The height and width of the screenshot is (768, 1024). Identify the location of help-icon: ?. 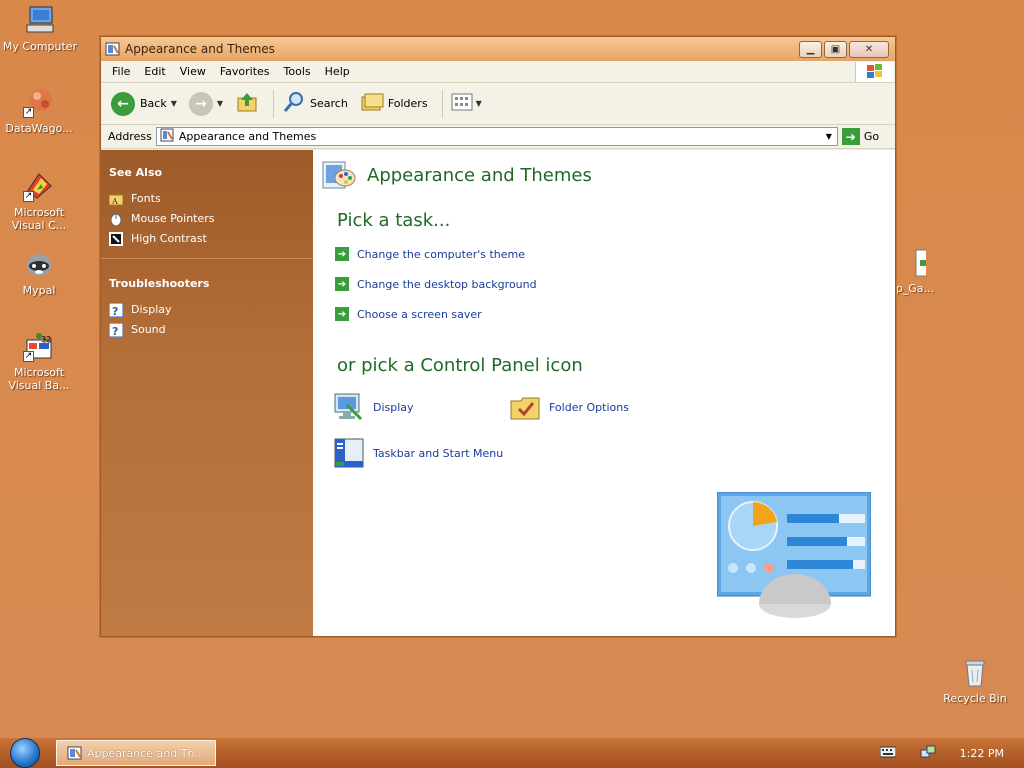
(116, 330).